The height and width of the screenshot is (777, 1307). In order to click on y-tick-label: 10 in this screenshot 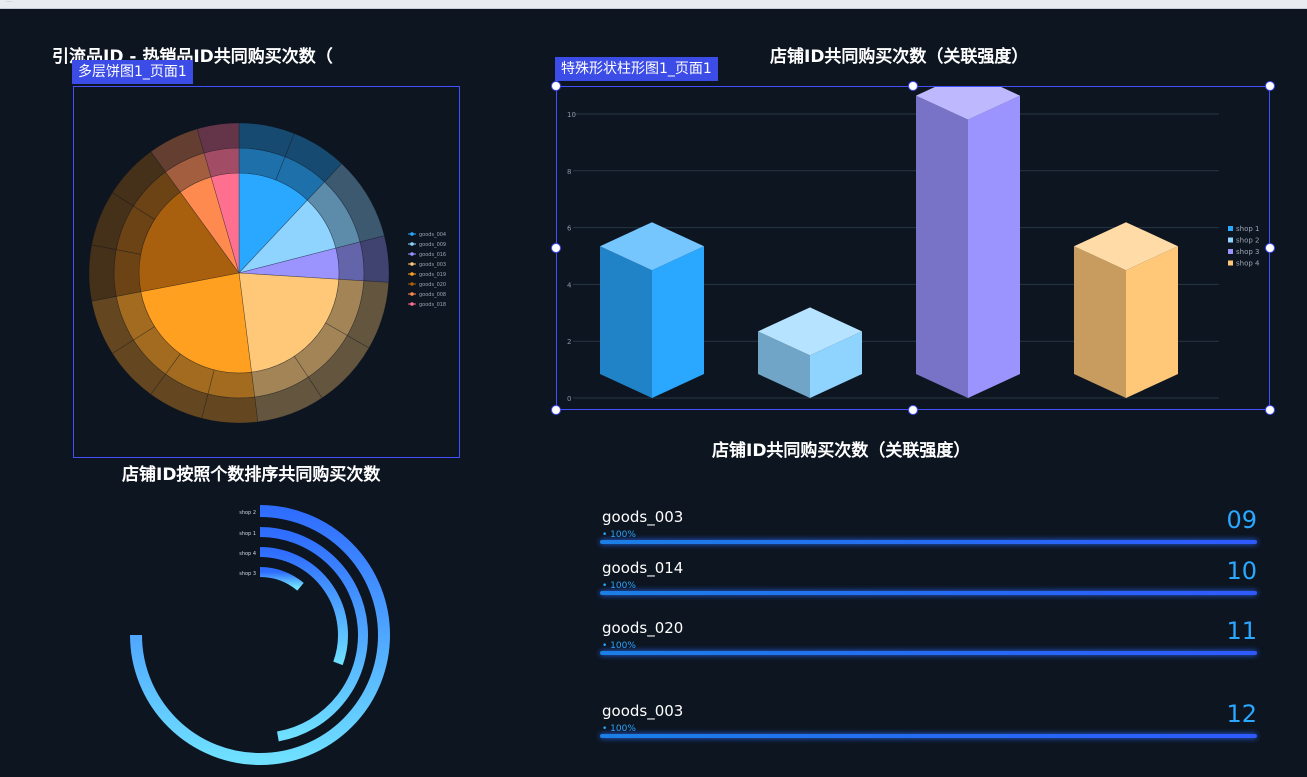, I will do `click(571, 115)`.